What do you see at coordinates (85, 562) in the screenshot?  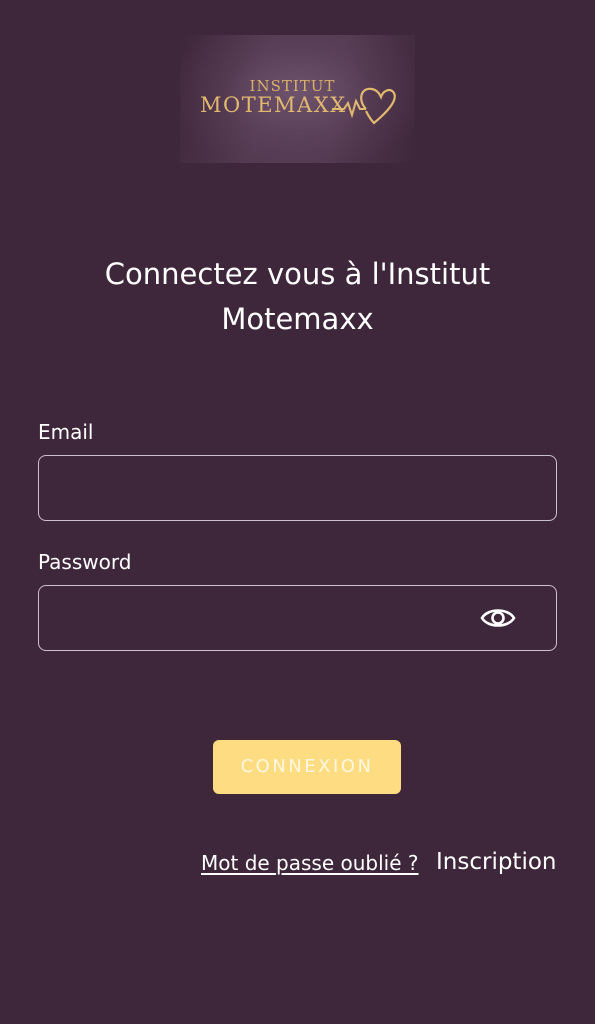 I see `password-label: Password` at bounding box center [85, 562].